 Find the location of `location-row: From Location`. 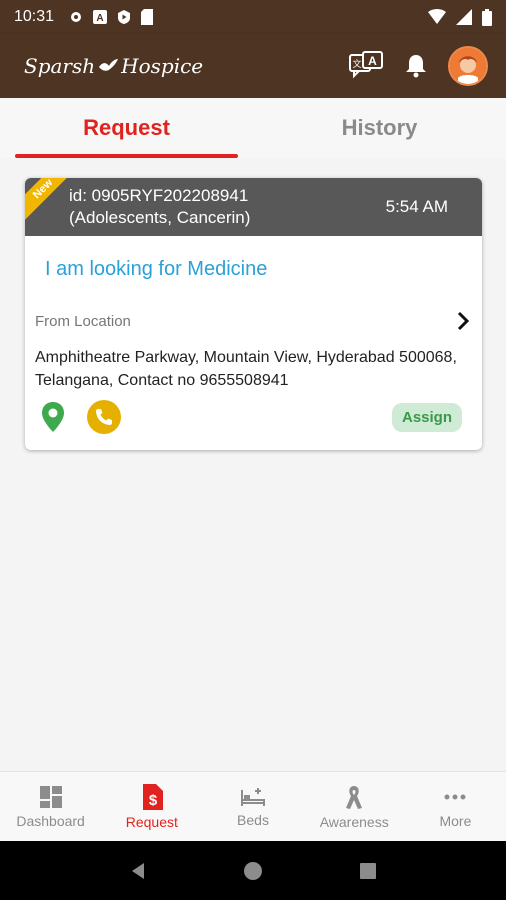

location-row: From Location is located at coordinates (253, 315).